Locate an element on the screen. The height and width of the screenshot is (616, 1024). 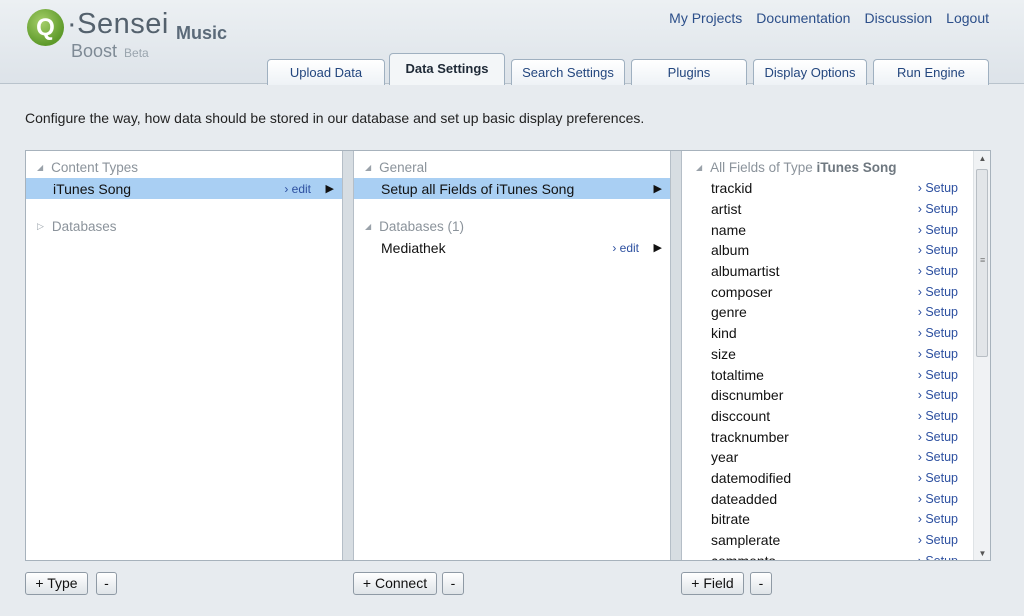
tab-search-settings: Search Settings is located at coordinates (568, 72).